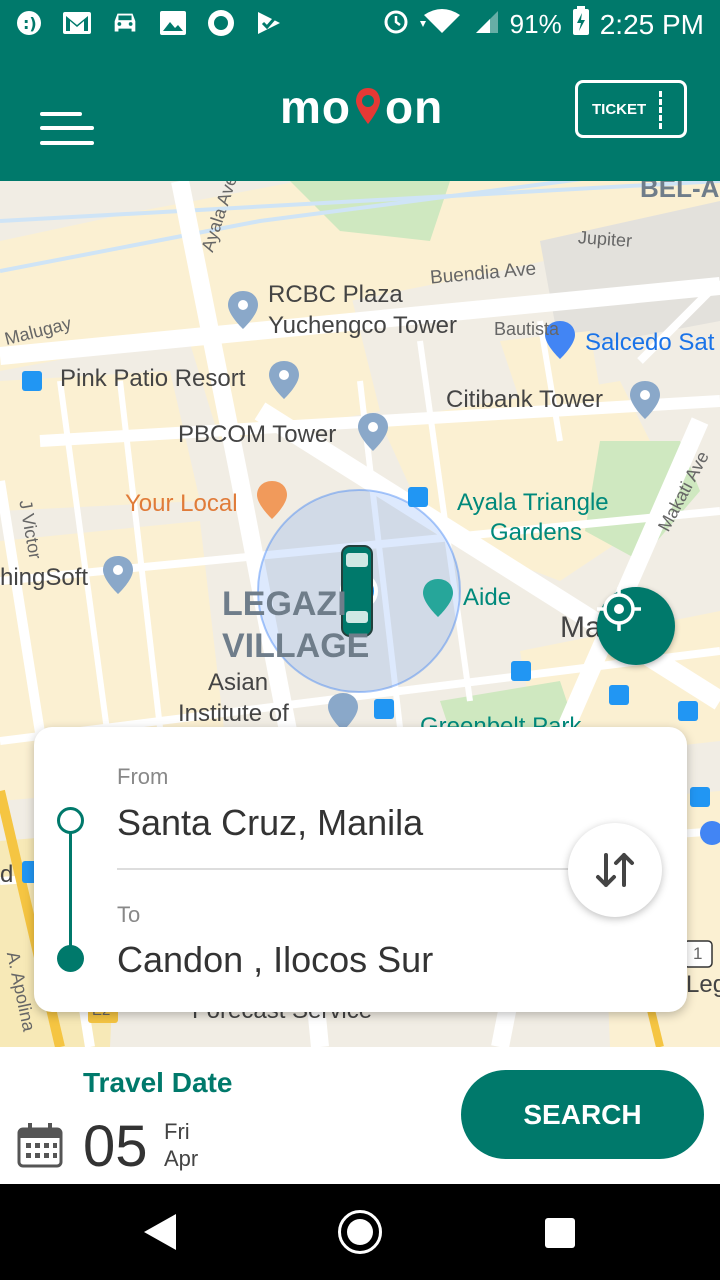 This screenshot has height=1280, width=720. What do you see at coordinates (581, 627) in the screenshot?
I see `map-label: Ma` at bounding box center [581, 627].